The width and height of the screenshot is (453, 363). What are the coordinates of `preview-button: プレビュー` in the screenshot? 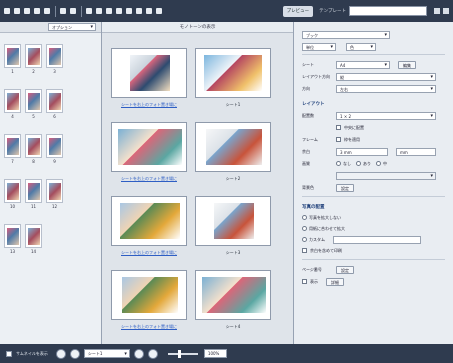 It's located at (298, 11).